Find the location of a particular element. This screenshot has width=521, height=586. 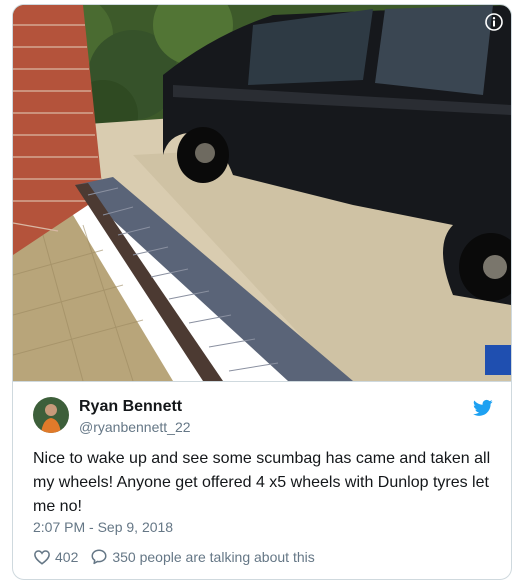

author-name: Ryan Bennett is located at coordinates (130, 407).